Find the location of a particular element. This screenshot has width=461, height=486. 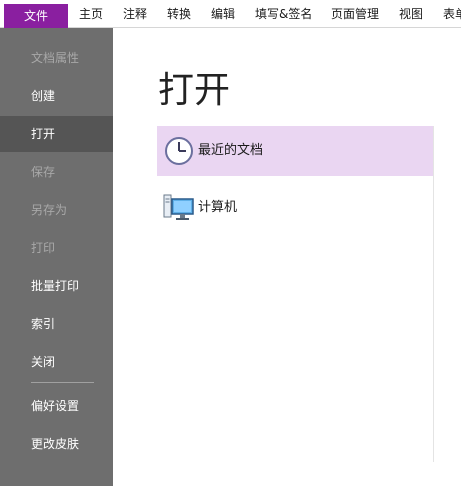

sidebar-item-batch-print: 批量打印 is located at coordinates (56, 286).